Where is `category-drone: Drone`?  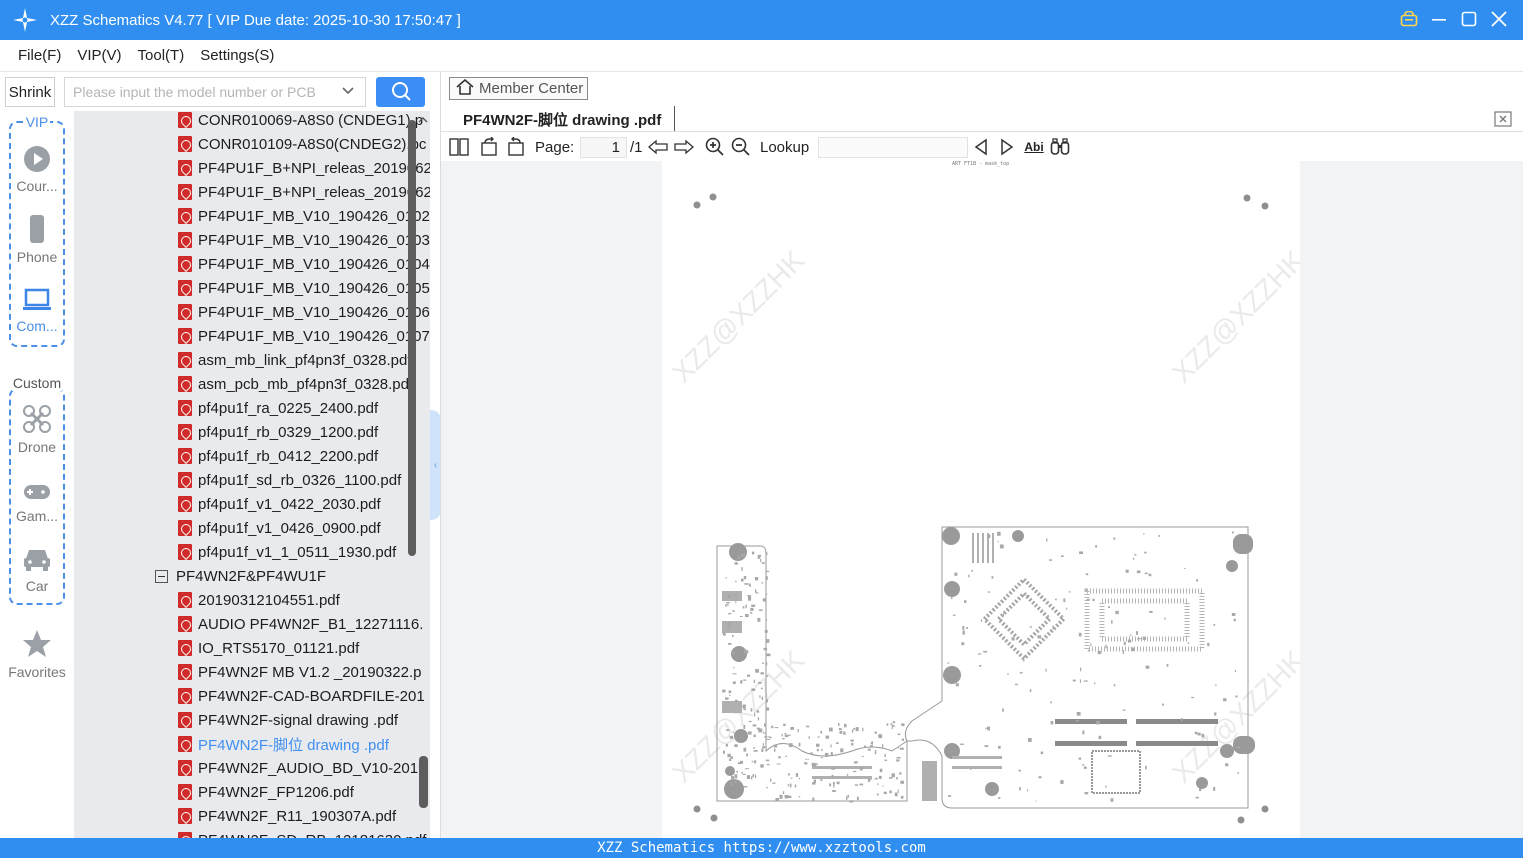 category-drone: Drone is located at coordinates (37, 429).